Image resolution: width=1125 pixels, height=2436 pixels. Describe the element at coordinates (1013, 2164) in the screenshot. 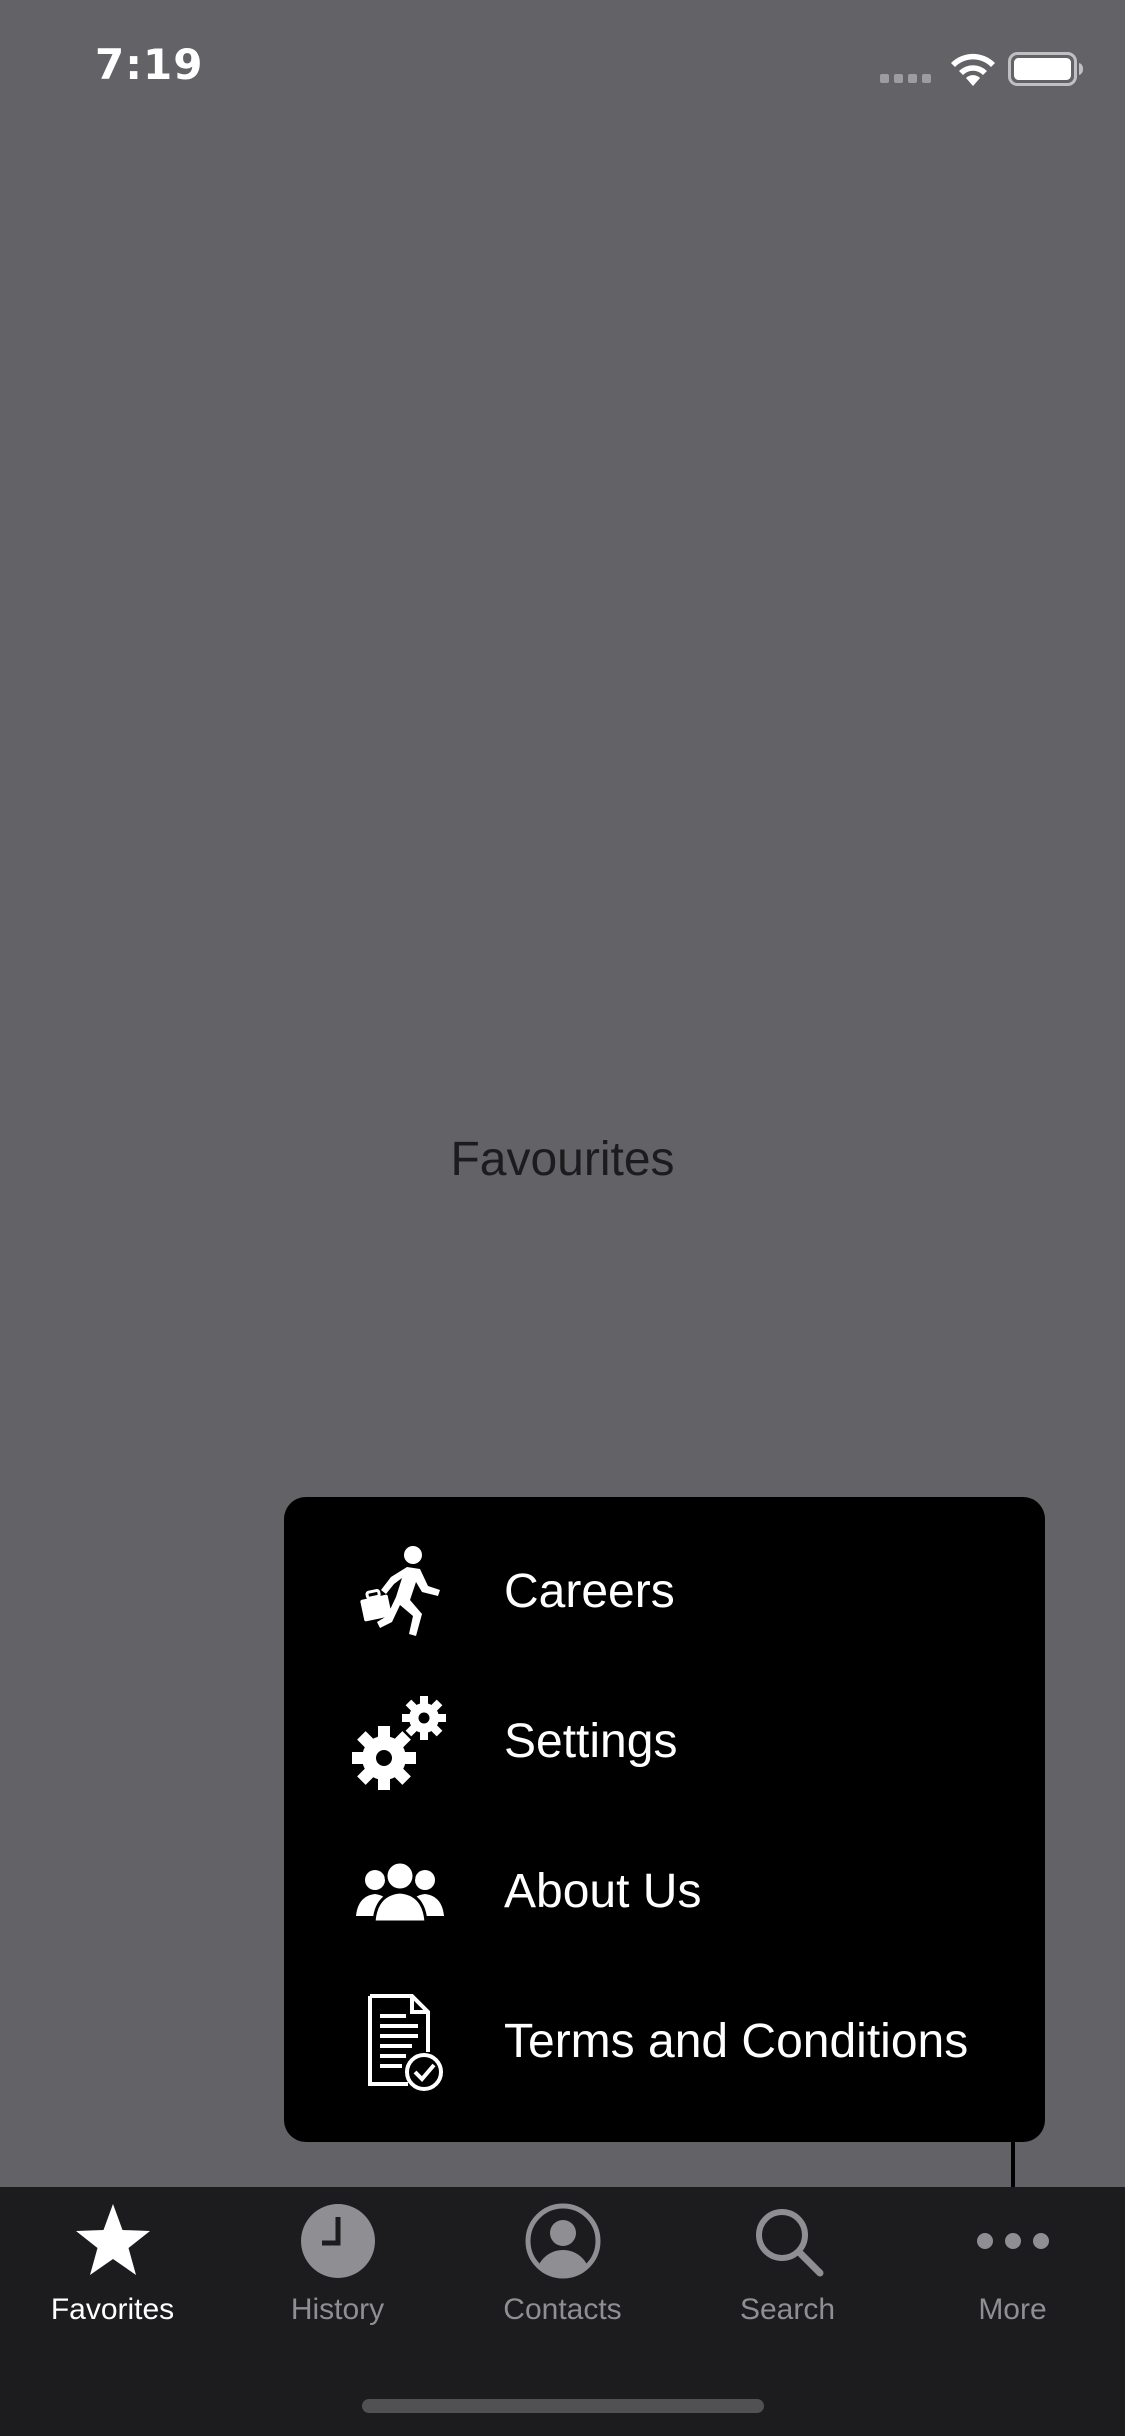

I see `popup-pointer` at that location.